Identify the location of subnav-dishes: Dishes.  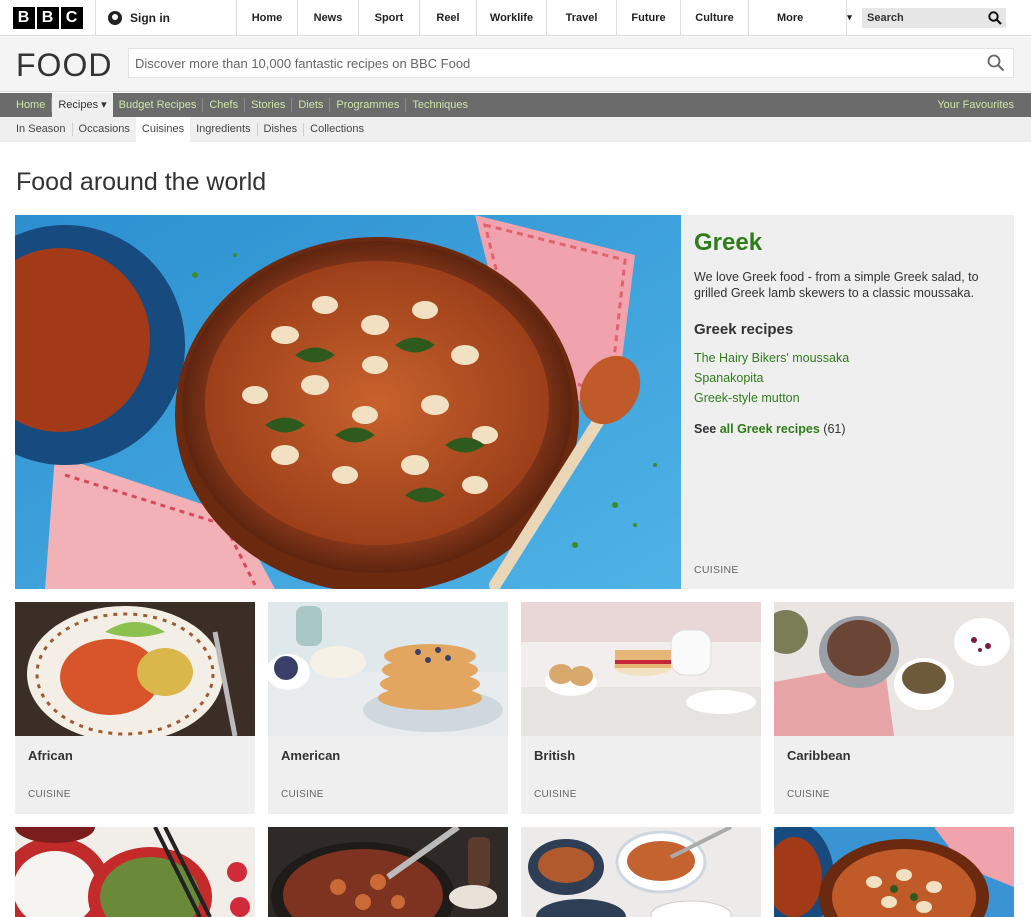
(281, 129).